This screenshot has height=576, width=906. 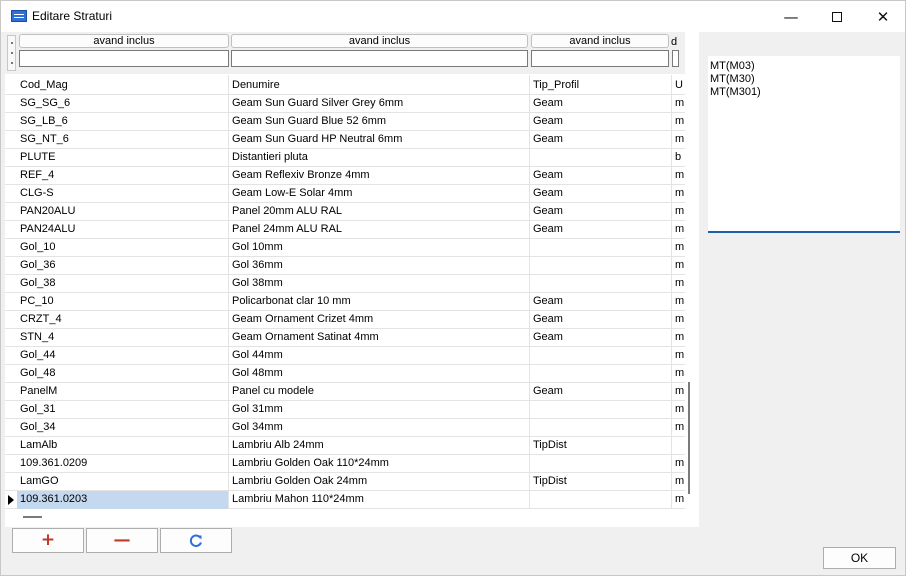 What do you see at coordinates (678, 158) in the screenshot?
I see `cell-u: b` at bounding box center [678, 158].